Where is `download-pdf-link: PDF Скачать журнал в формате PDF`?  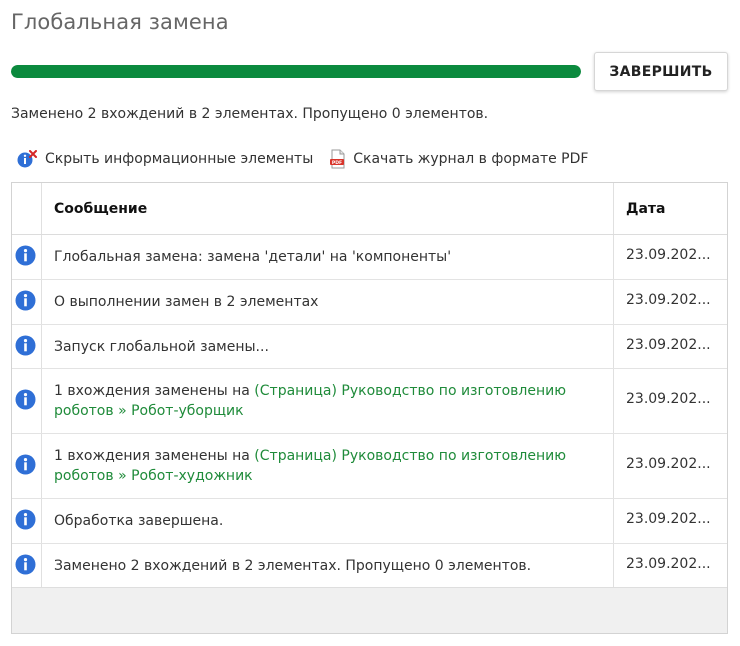
download-pdf-link: PDF Скачать журнал в формате PDF is located at coordinates (458, 159).